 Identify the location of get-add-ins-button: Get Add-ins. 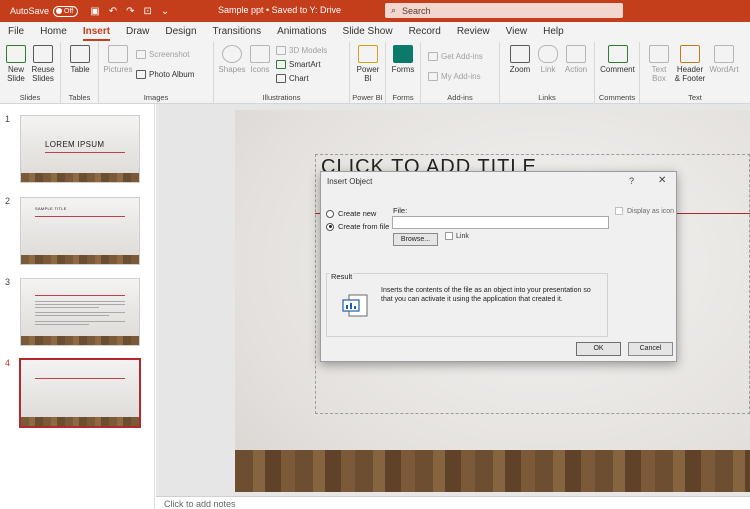
(455, 56).